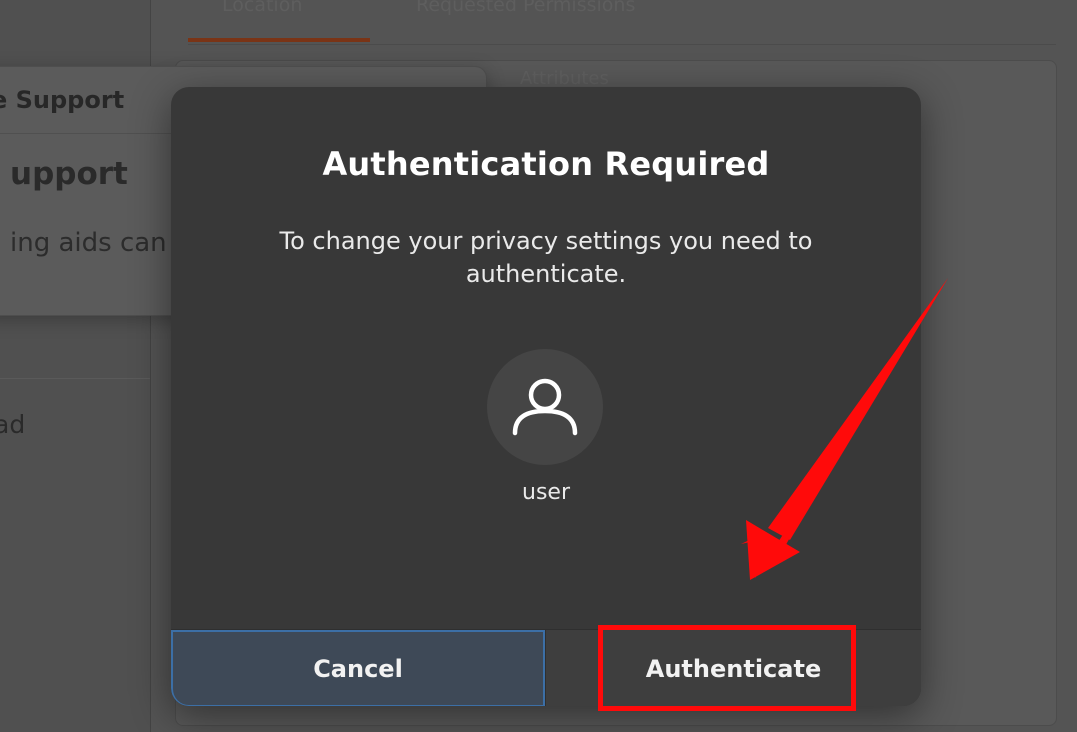 This screenshot has width=1077, height=732. I want to click on cancel-button: Cancel, so click(358, 668).